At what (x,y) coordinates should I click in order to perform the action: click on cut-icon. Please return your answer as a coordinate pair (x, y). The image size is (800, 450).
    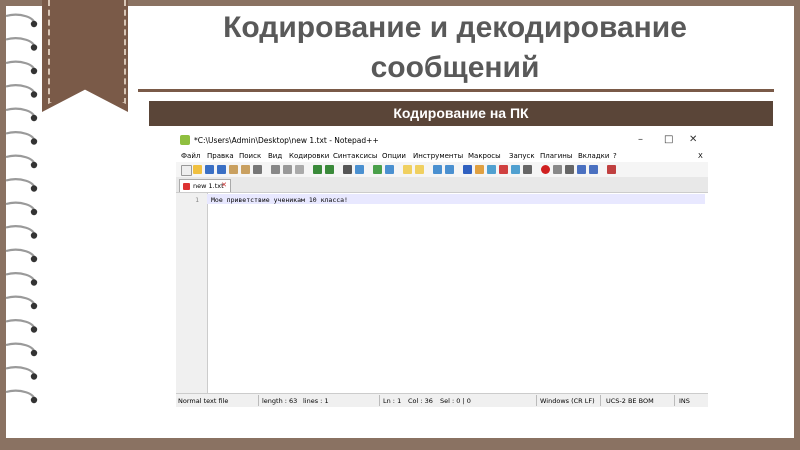
    Looking at the image, I should click on (275, 169).